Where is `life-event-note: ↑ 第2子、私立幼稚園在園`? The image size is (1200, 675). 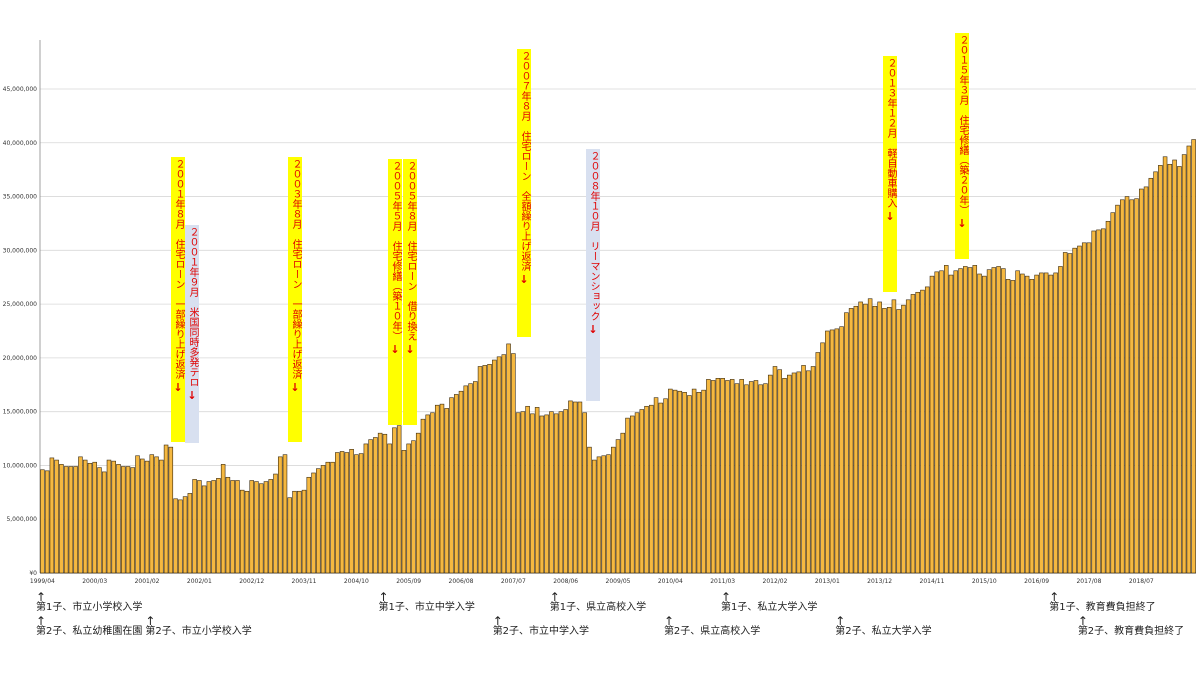
life-event-note: ↑ 第2子、私立幼稚園在園 is located at coordinates (89, 626).